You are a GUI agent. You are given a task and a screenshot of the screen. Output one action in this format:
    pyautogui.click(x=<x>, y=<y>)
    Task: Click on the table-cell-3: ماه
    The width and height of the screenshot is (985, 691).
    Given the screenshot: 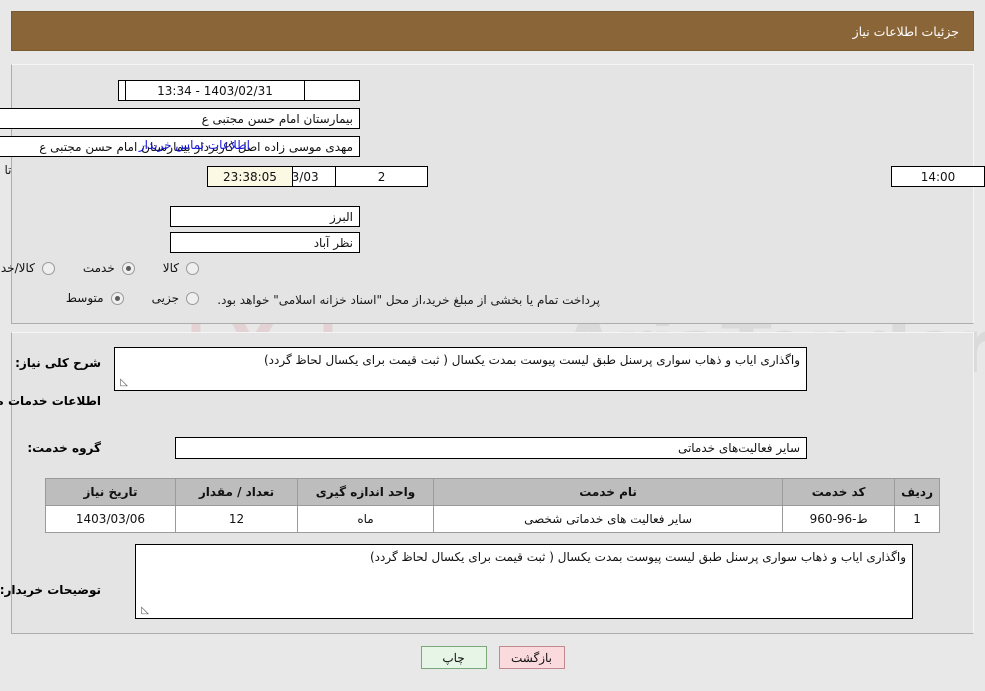 What is the action you would take?
    pyautogui.click(x=365, y=519)
    